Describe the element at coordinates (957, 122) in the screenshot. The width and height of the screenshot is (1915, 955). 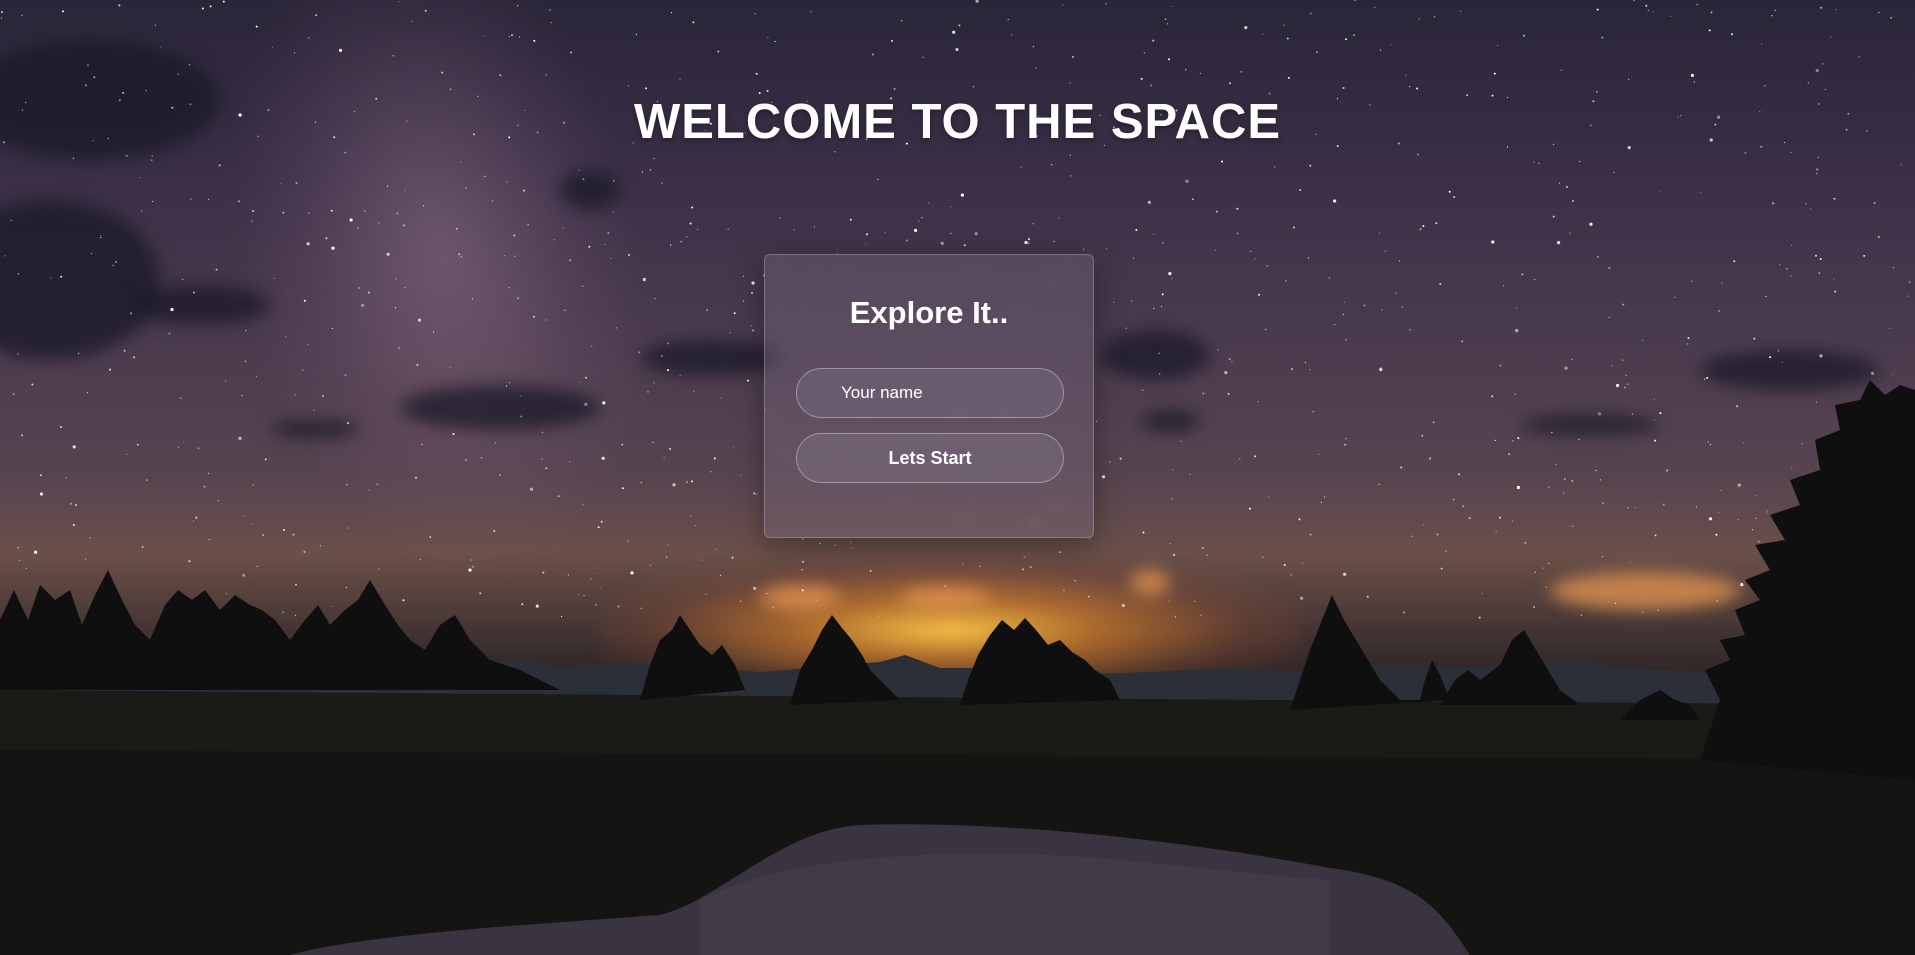
I see `page-title: WELCOME TO THE SPACE` at that location.